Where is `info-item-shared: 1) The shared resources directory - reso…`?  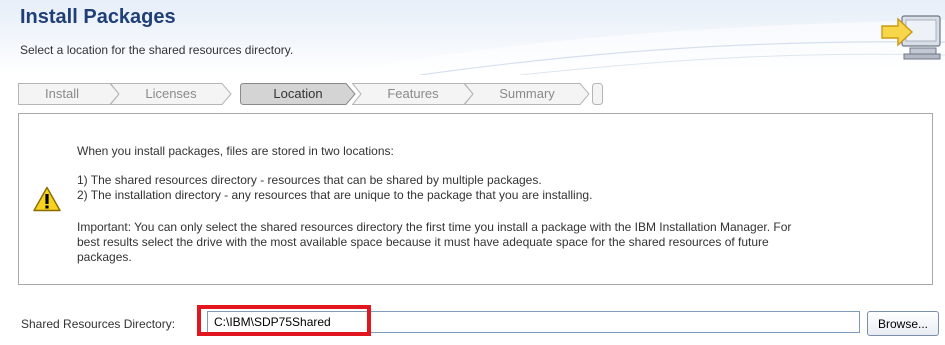
info-item-shared: 1) The shared resources directory - reso… is located at coordinates (309, 180).